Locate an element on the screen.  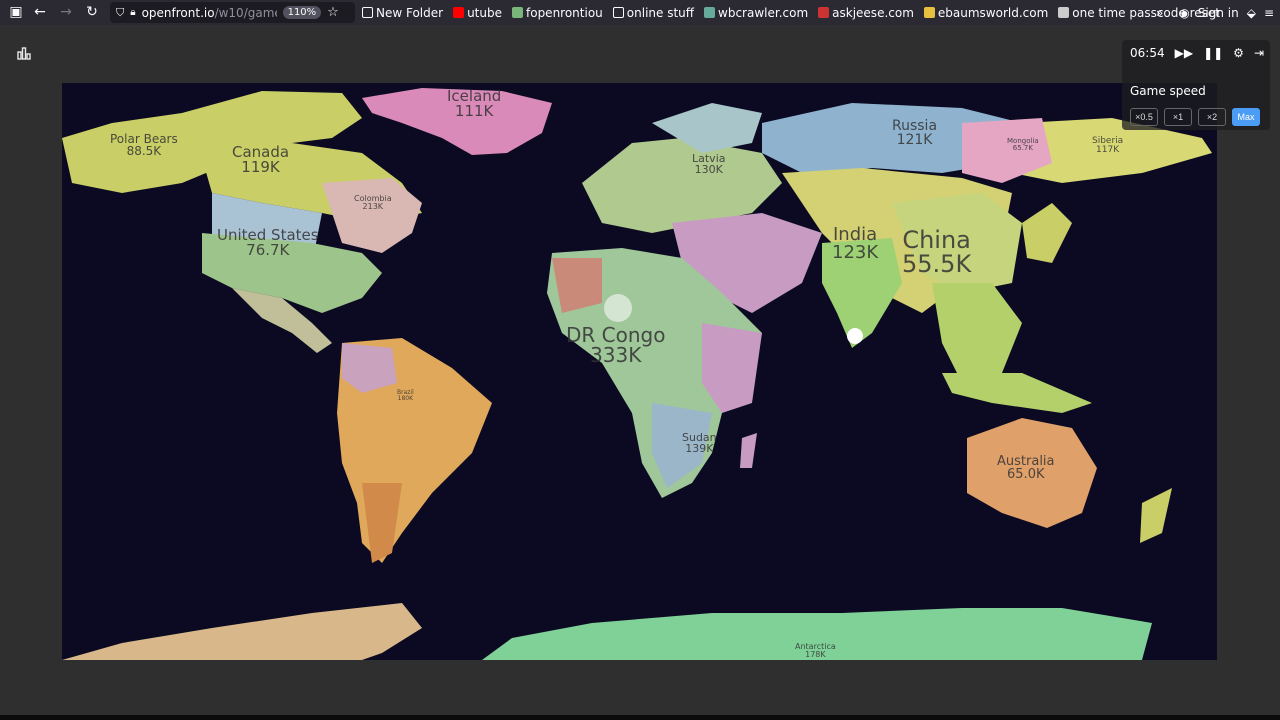
bookmark-item: online stuff is located at coordinates (653, 12).